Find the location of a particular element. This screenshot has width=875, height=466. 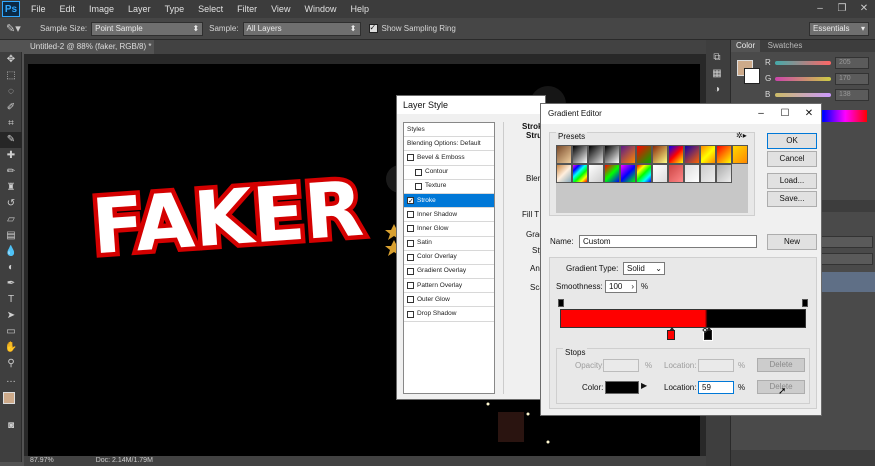

marquee-tool-icon: ⬚ is located at coordinates (11, 76).